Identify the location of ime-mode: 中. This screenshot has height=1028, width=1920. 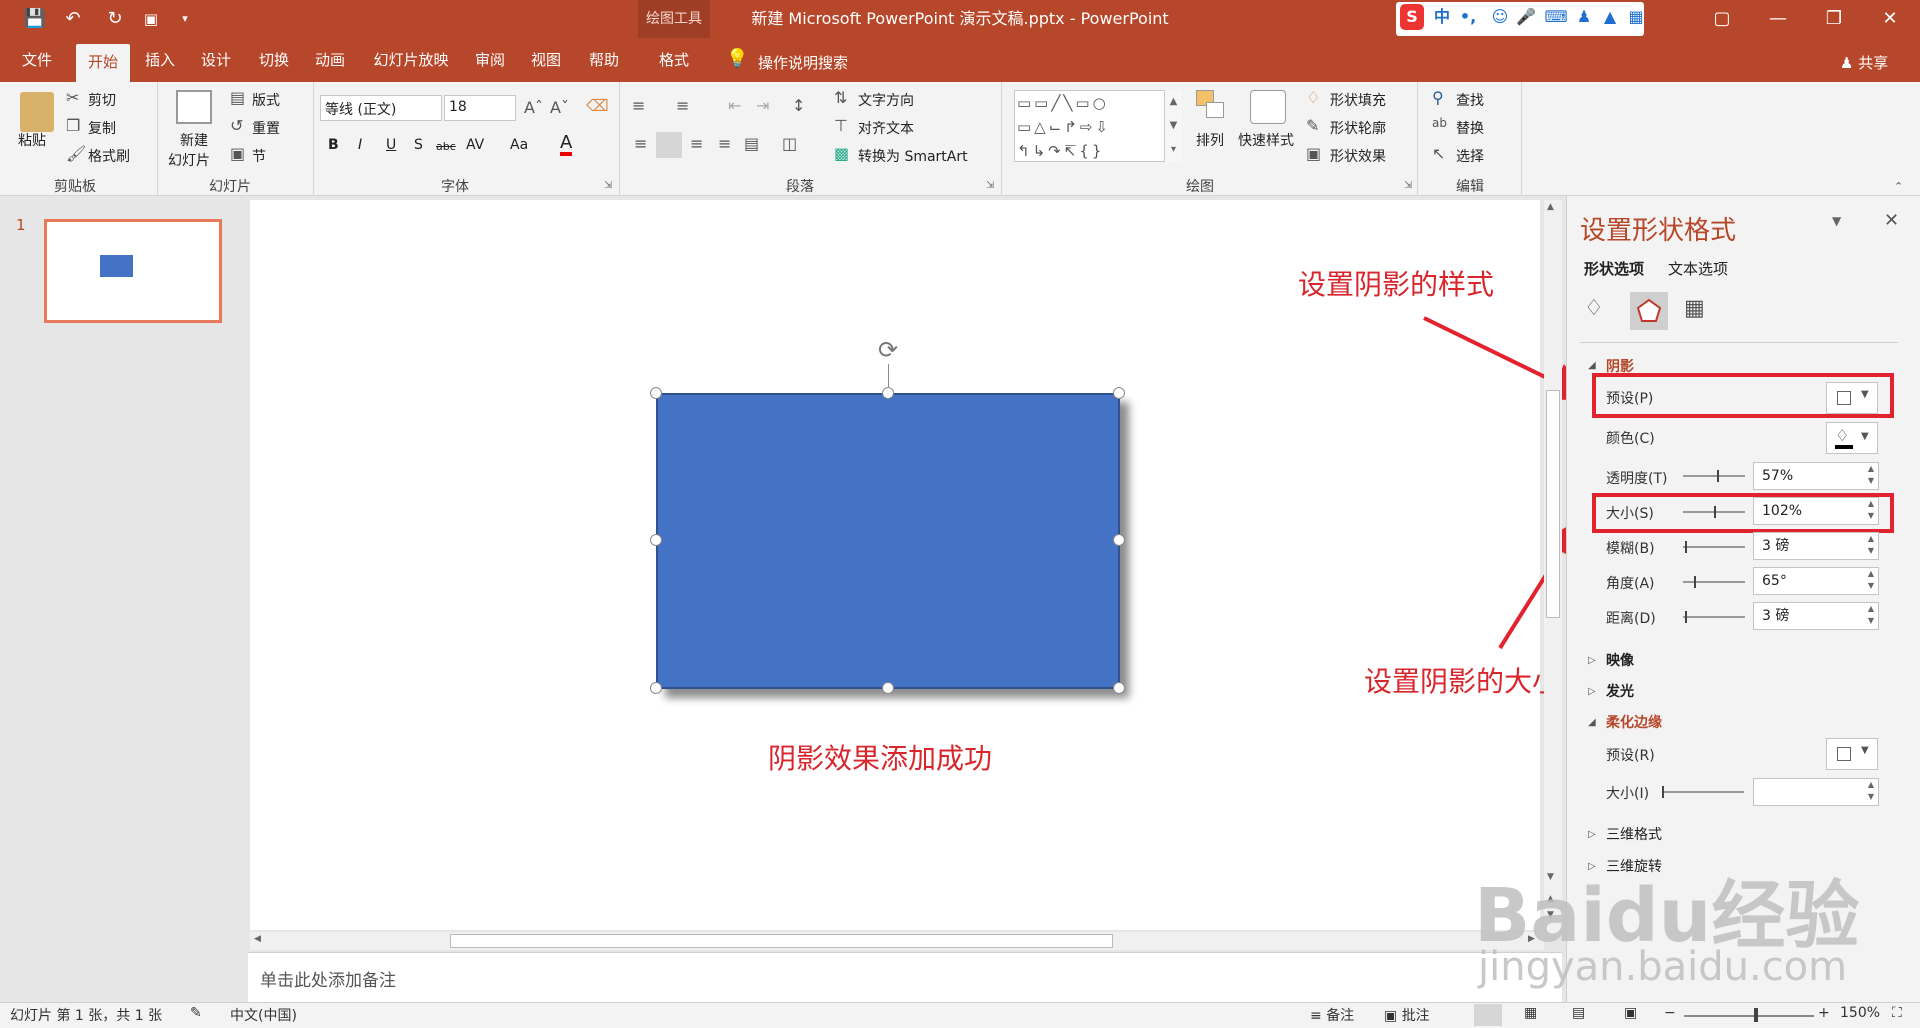
(1442, 17).